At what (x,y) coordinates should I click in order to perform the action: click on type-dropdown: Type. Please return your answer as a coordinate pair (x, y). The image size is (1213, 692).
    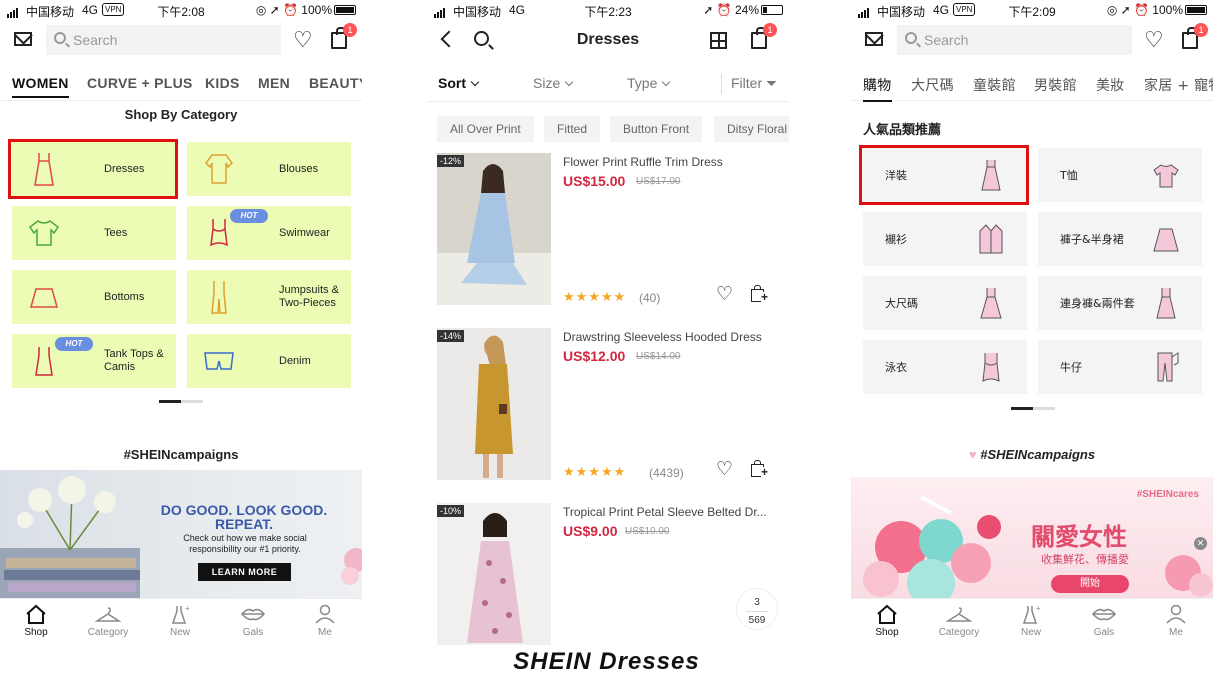
    Looking at the image, I should click on (649, 83).